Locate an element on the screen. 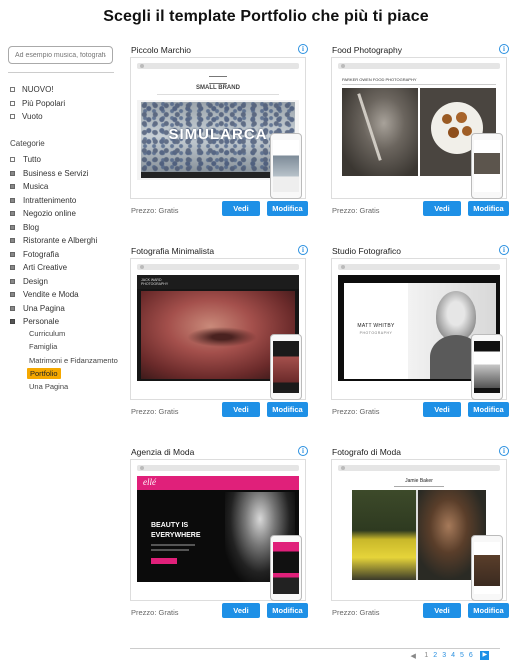 Image resolution: width=532 pixels, height=670 pixels. template-title: Agenzia di Moda is located at coordinates (163, 452).